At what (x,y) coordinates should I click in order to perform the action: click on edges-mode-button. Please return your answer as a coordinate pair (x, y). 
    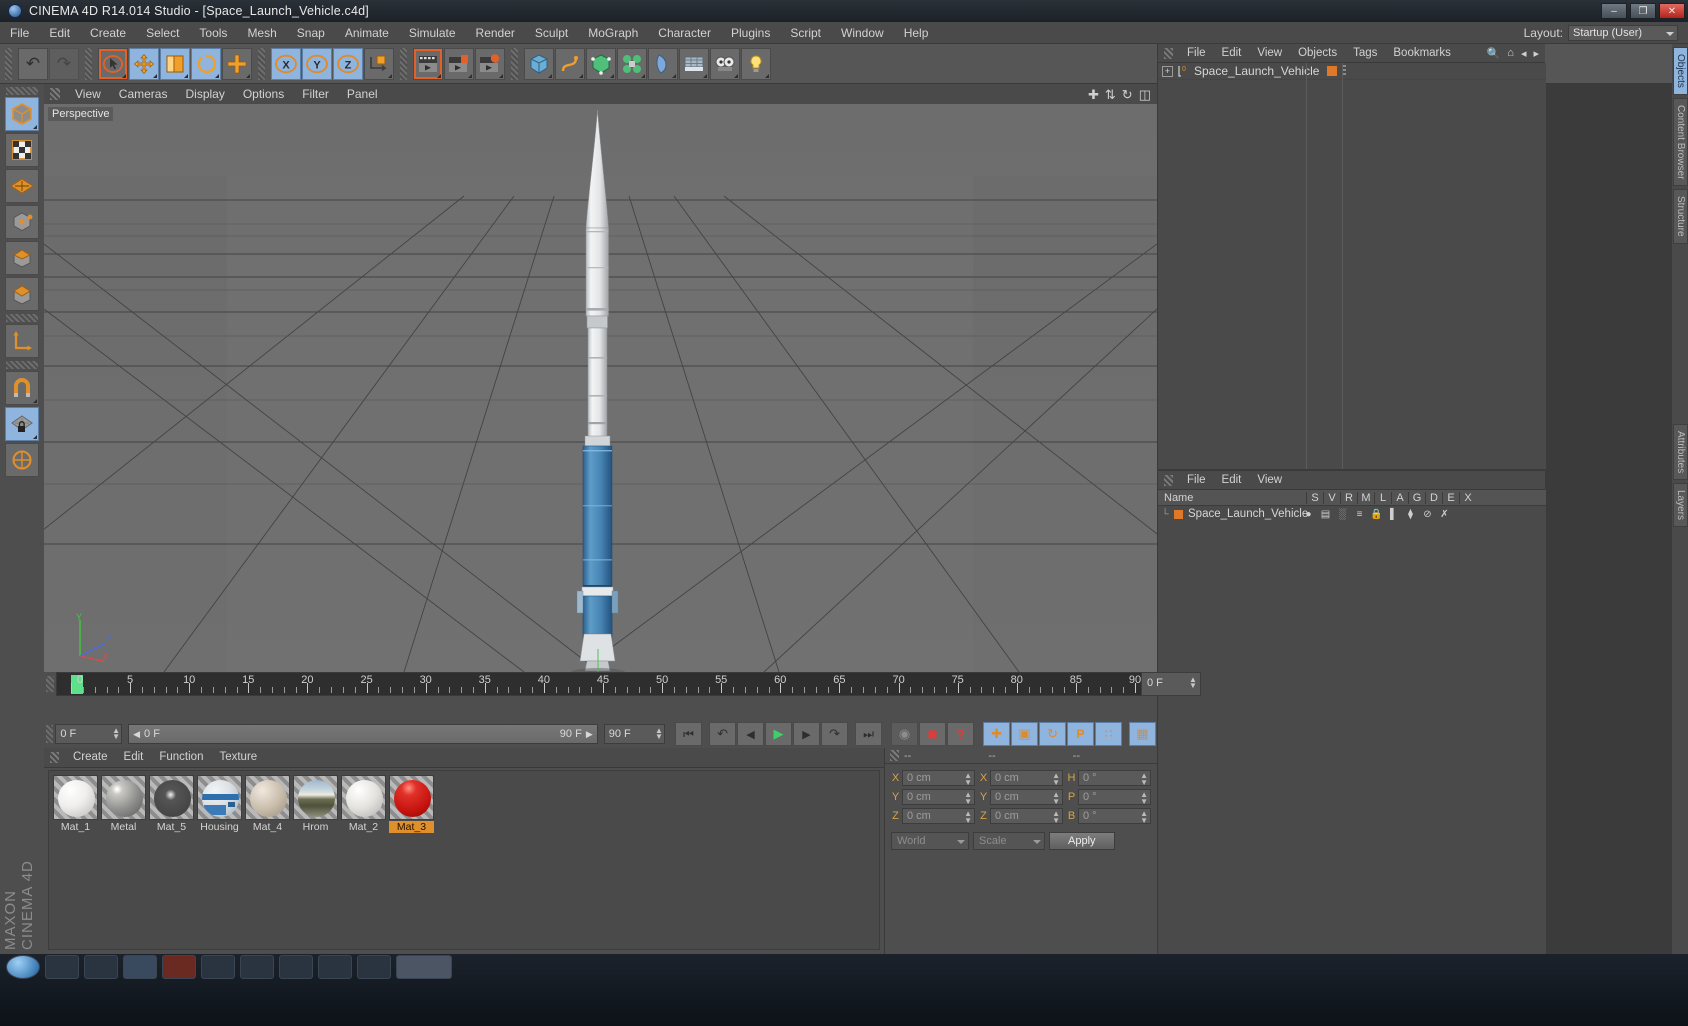
    Looking at the image, I should click on (22, 258).